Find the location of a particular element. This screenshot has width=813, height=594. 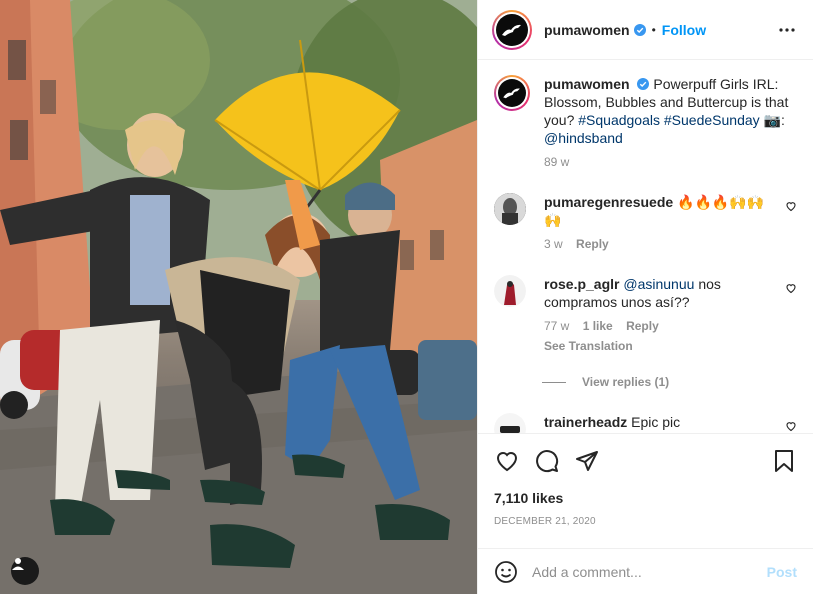

likes-count: 7,110 likes is located at coordinates (645, 498).